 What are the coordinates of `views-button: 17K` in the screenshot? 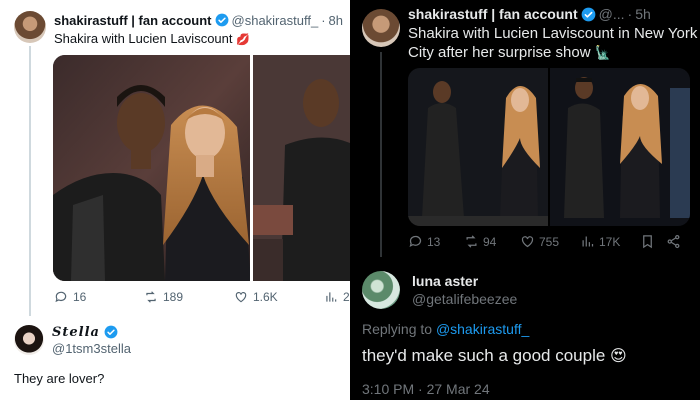 It's located at (600, 241).